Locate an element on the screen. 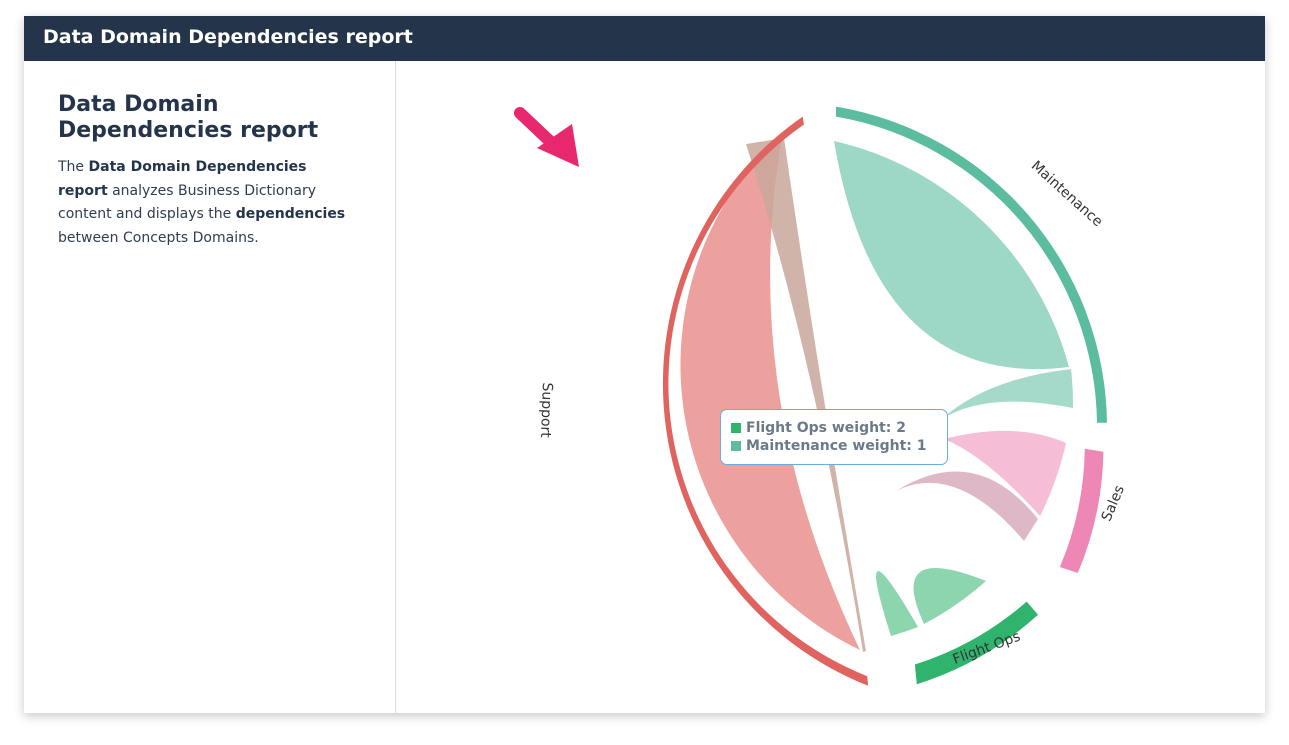 The height and width of the screenshot is (745, 1289). ribbon-maintenance-flightops is located at coordinates (1008, 394).